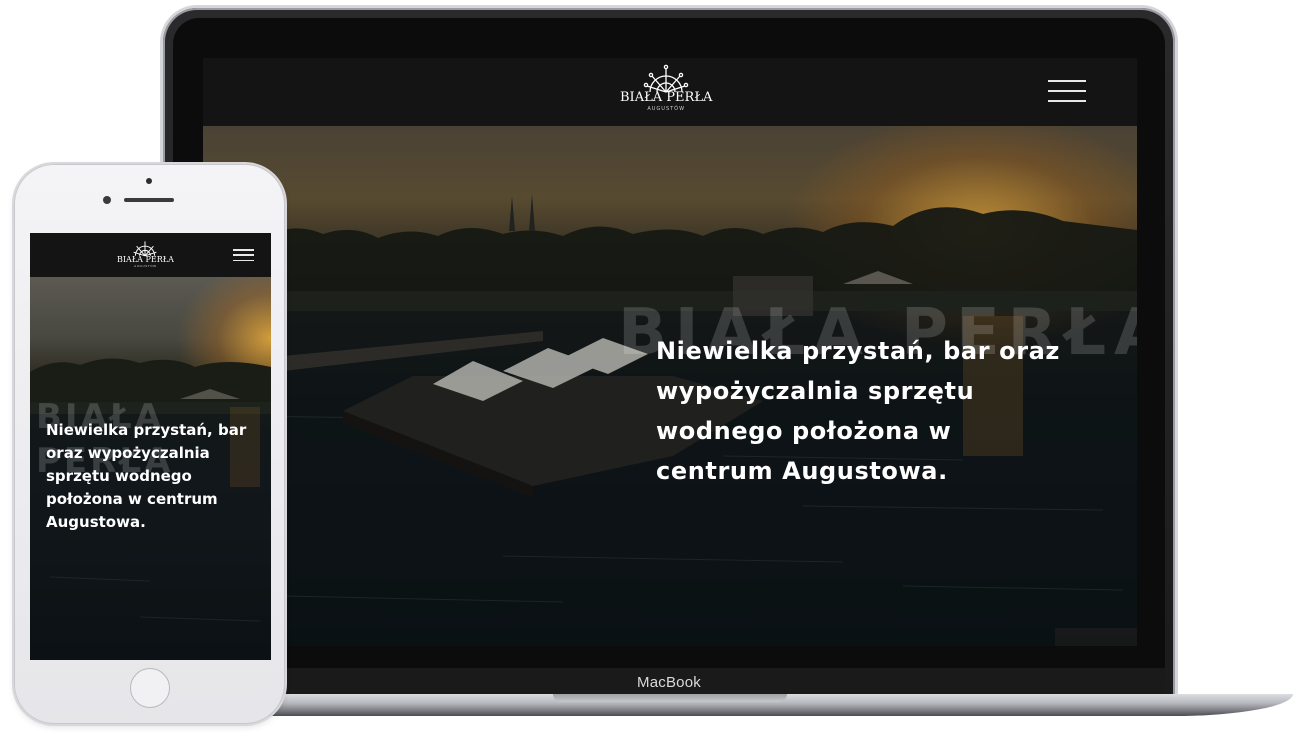  I want to click on phone-menu-button, so click(243, 255).